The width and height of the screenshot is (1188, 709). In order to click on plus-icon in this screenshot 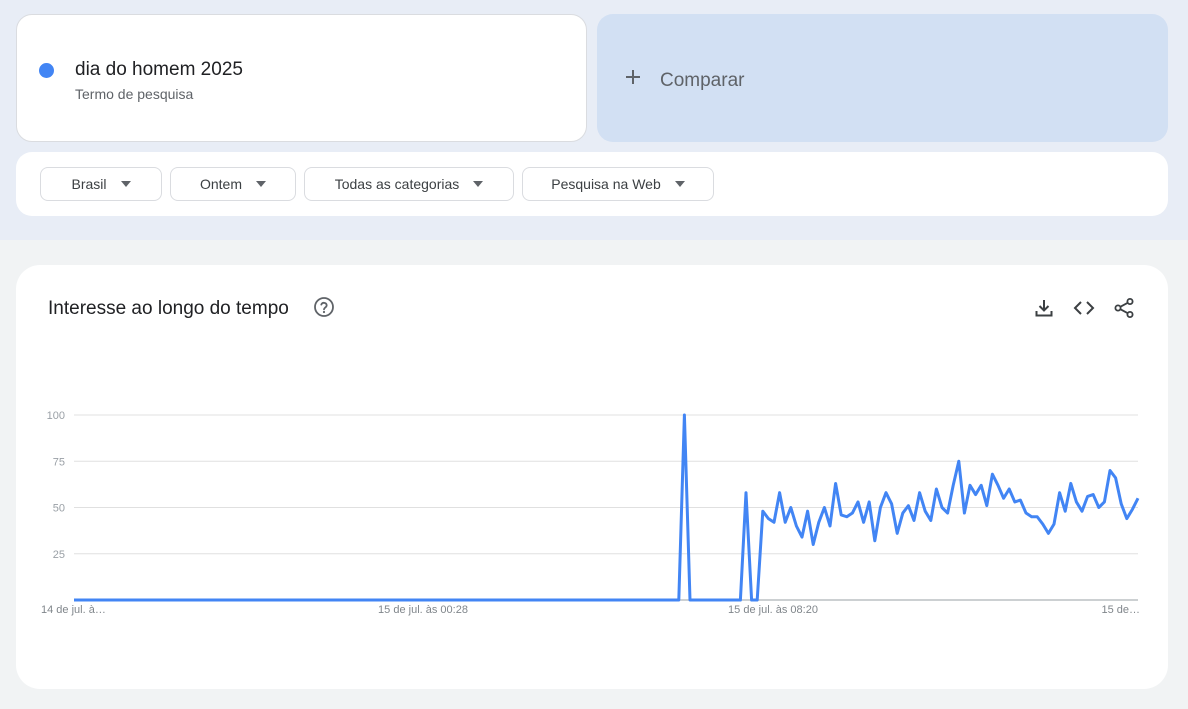, I will do `click(633, 77)`.